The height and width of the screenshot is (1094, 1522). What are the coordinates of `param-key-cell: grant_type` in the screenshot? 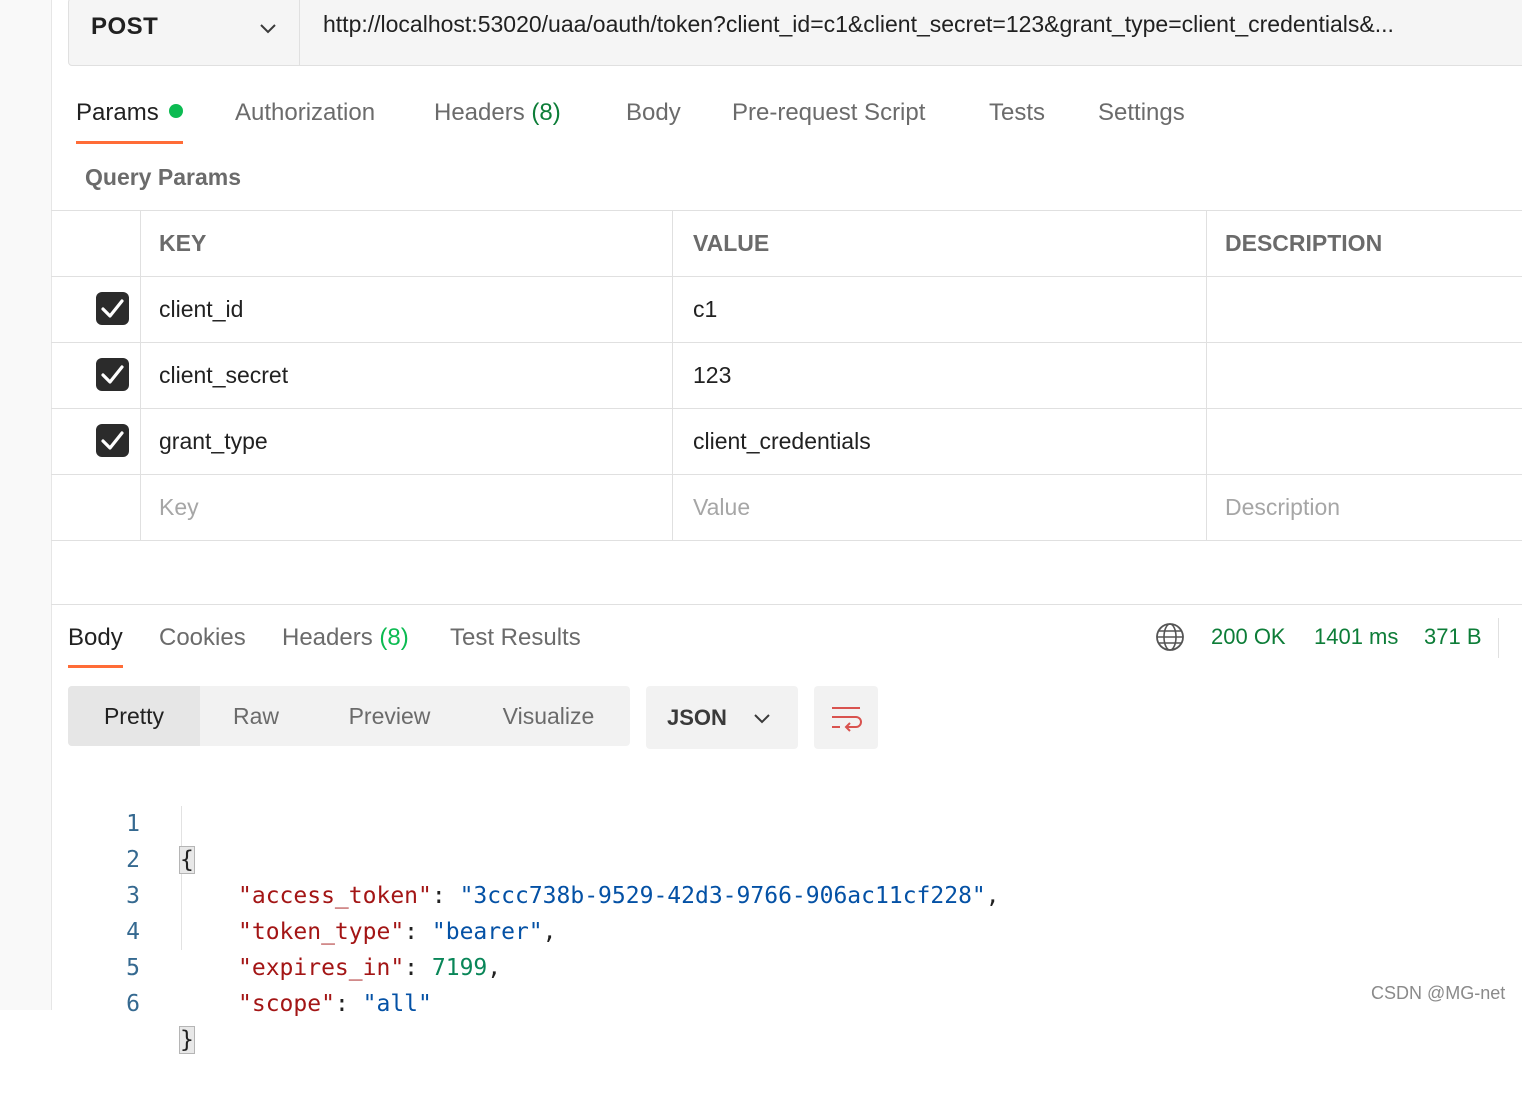 It's located at (407, 441).